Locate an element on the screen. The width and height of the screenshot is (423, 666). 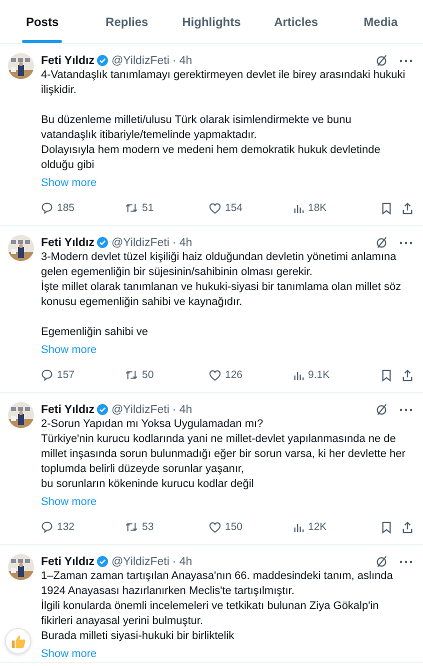
view-count: 9.1K is located at coordinates (319, 375).